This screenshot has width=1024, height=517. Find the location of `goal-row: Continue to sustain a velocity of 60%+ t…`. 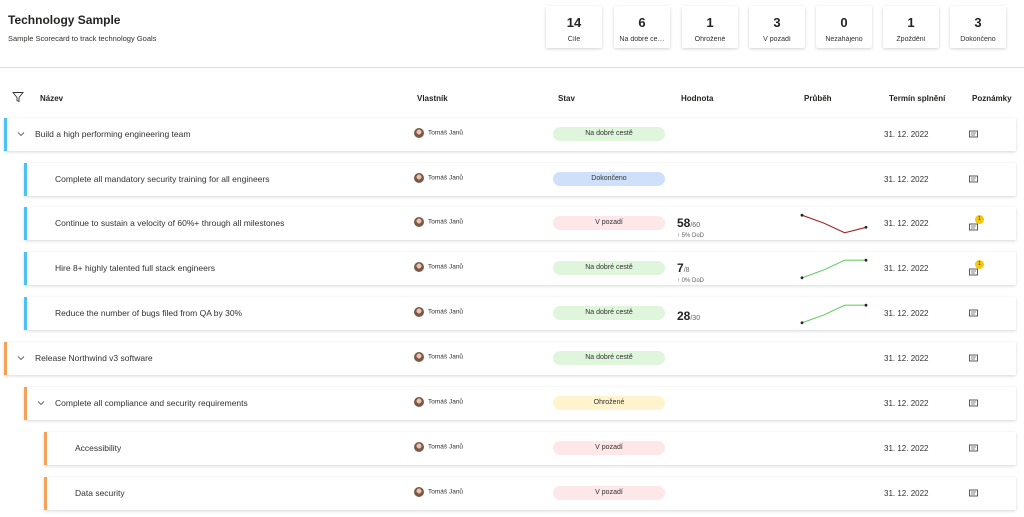

goal-row: Continue to sustain a velocity of 60%+ t… is located at coordinates (520, 223).